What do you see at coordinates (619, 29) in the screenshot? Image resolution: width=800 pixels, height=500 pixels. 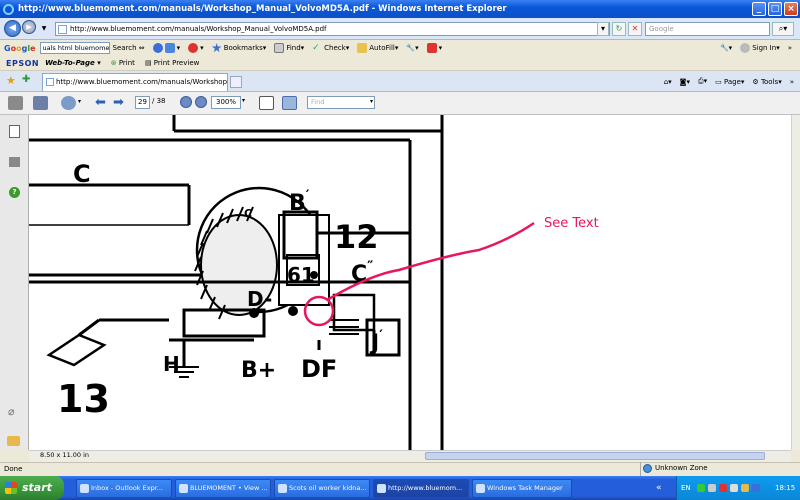 I see `refresh-icon: ↻` at bounding box center [619, 29].